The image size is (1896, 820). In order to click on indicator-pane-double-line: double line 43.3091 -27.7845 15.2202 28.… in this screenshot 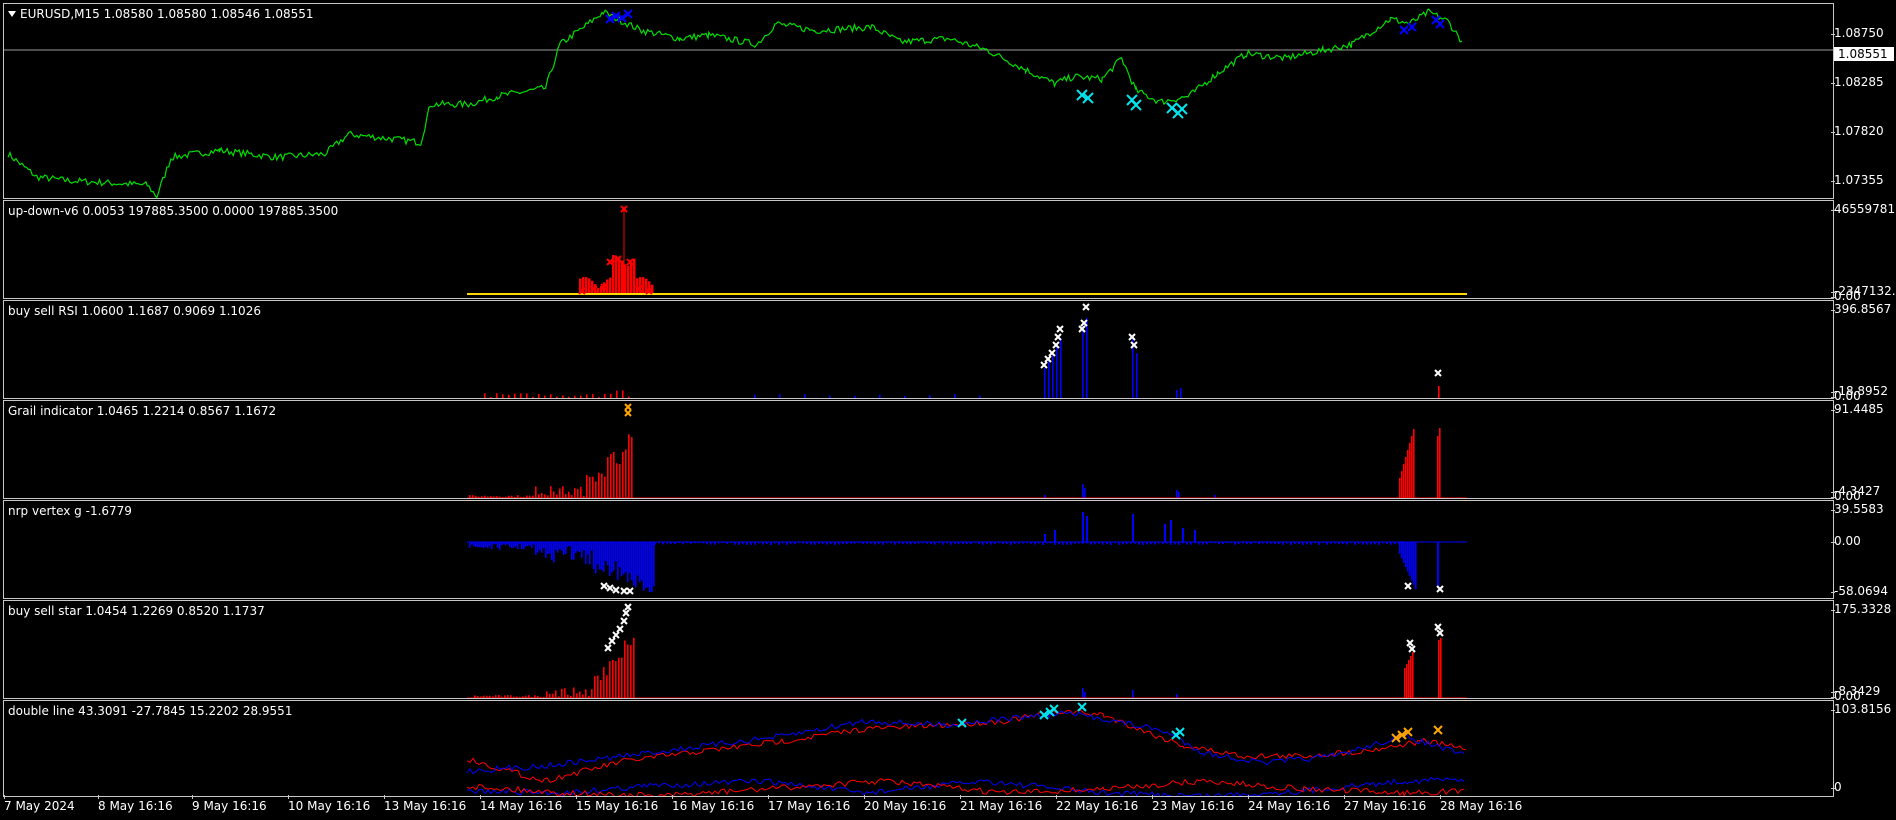, I will do `click(918, 748)`.